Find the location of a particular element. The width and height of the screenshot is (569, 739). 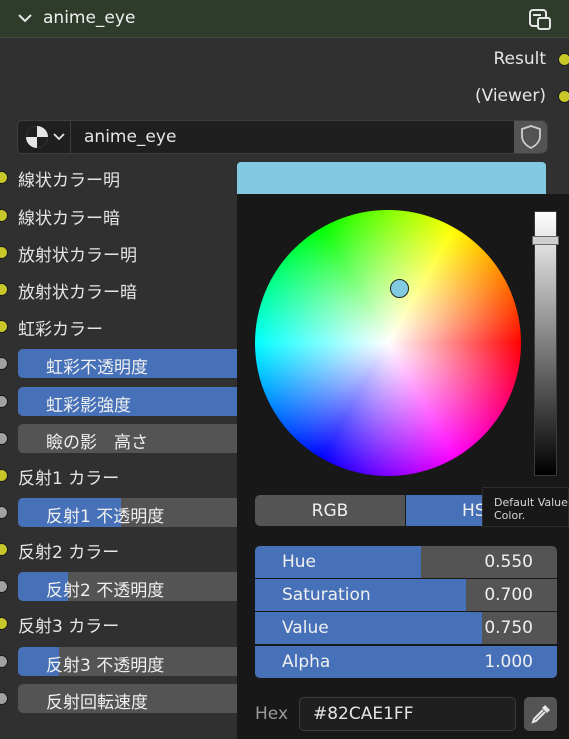

input-slider-label-15: 反射回転速度 is located at coordinates (97, 703).